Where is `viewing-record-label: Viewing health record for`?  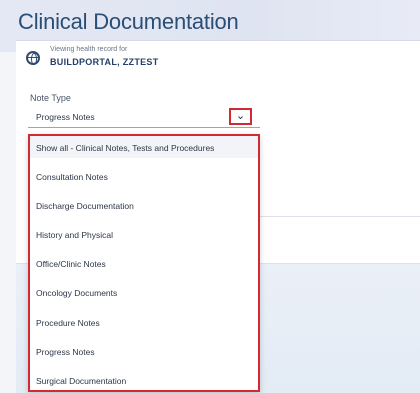
viewing-record-label: Viewing health record for is located at coordinates (89, 49).